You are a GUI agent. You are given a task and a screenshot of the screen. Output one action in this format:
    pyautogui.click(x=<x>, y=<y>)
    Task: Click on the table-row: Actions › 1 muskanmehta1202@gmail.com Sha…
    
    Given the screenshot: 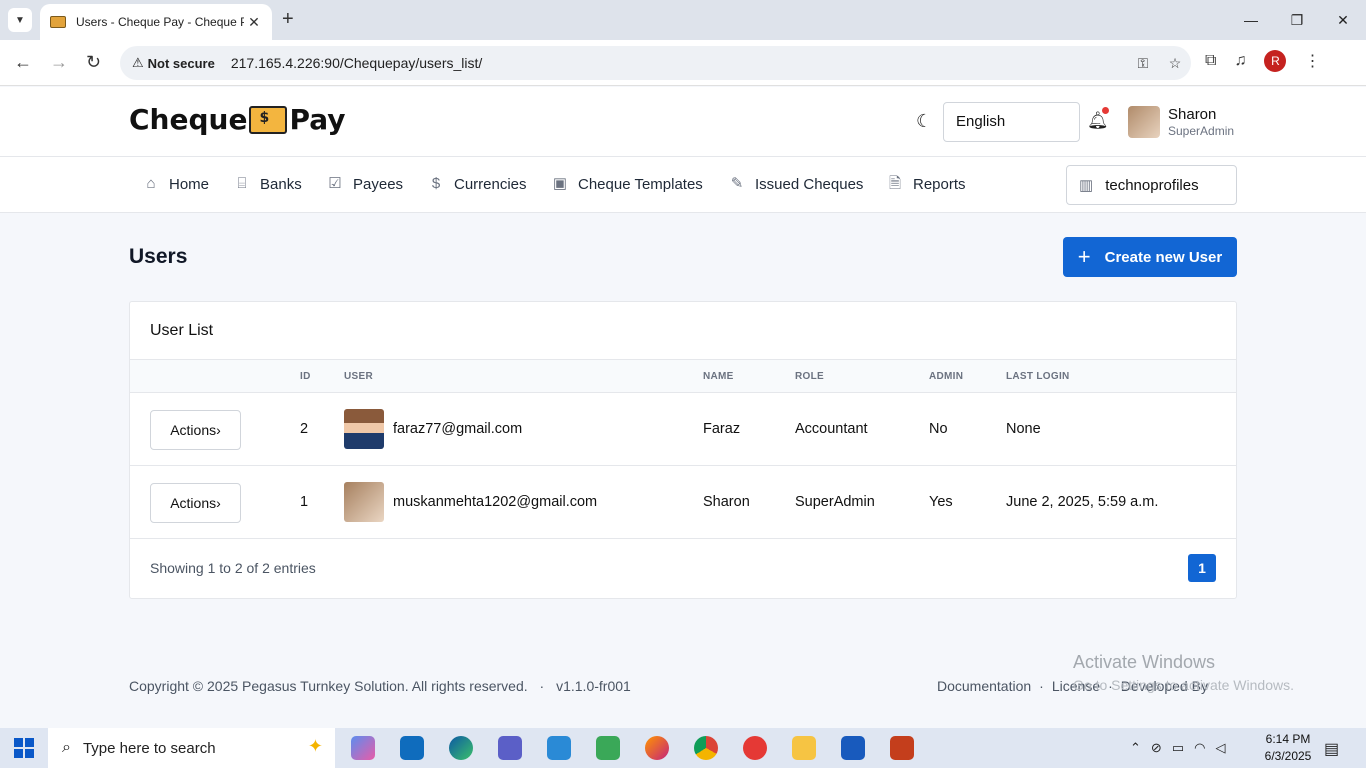 What is the action you would take?
    pyautogui.click(x=683, y=502)
    